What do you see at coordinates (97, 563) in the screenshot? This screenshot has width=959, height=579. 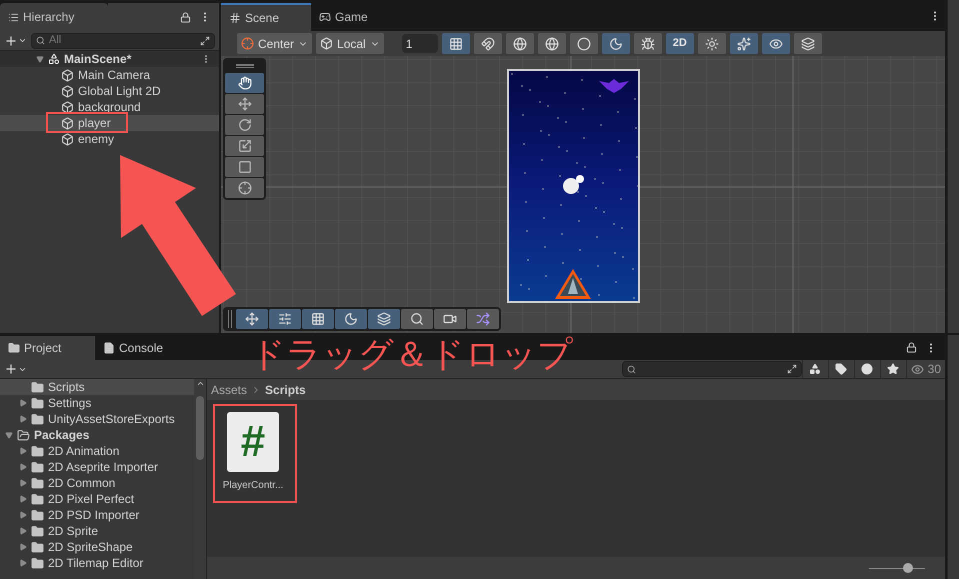 I see `package-item: 2D Tilemap Editor` at bounding box center [97, 563].